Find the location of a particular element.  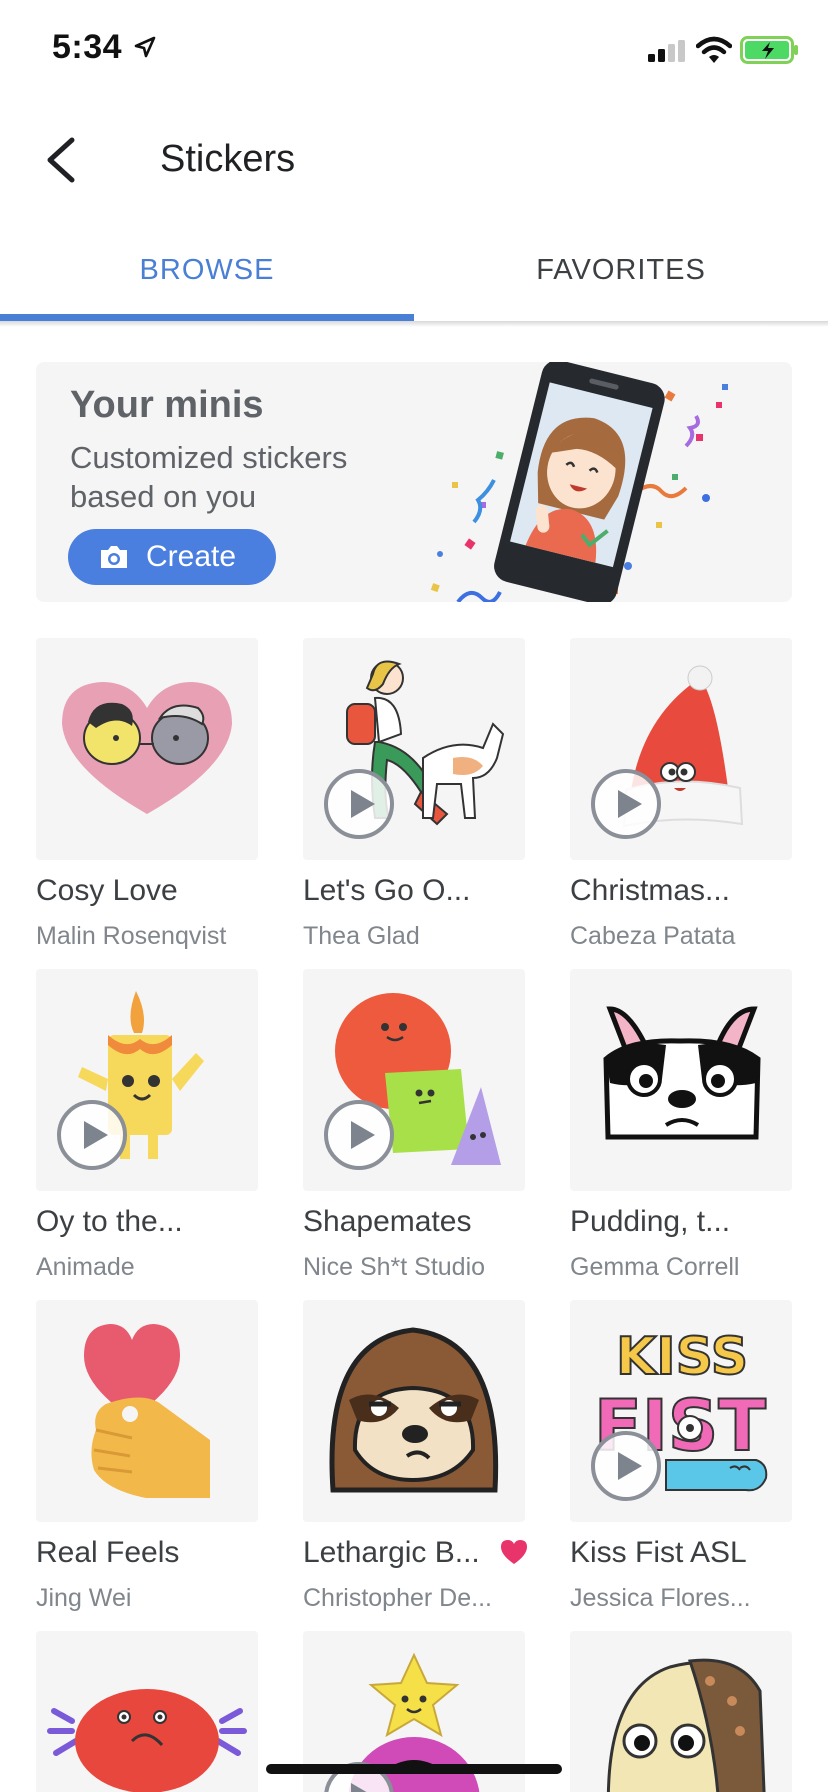

sloth-sticker-art is located at coordinates (414, 1410).